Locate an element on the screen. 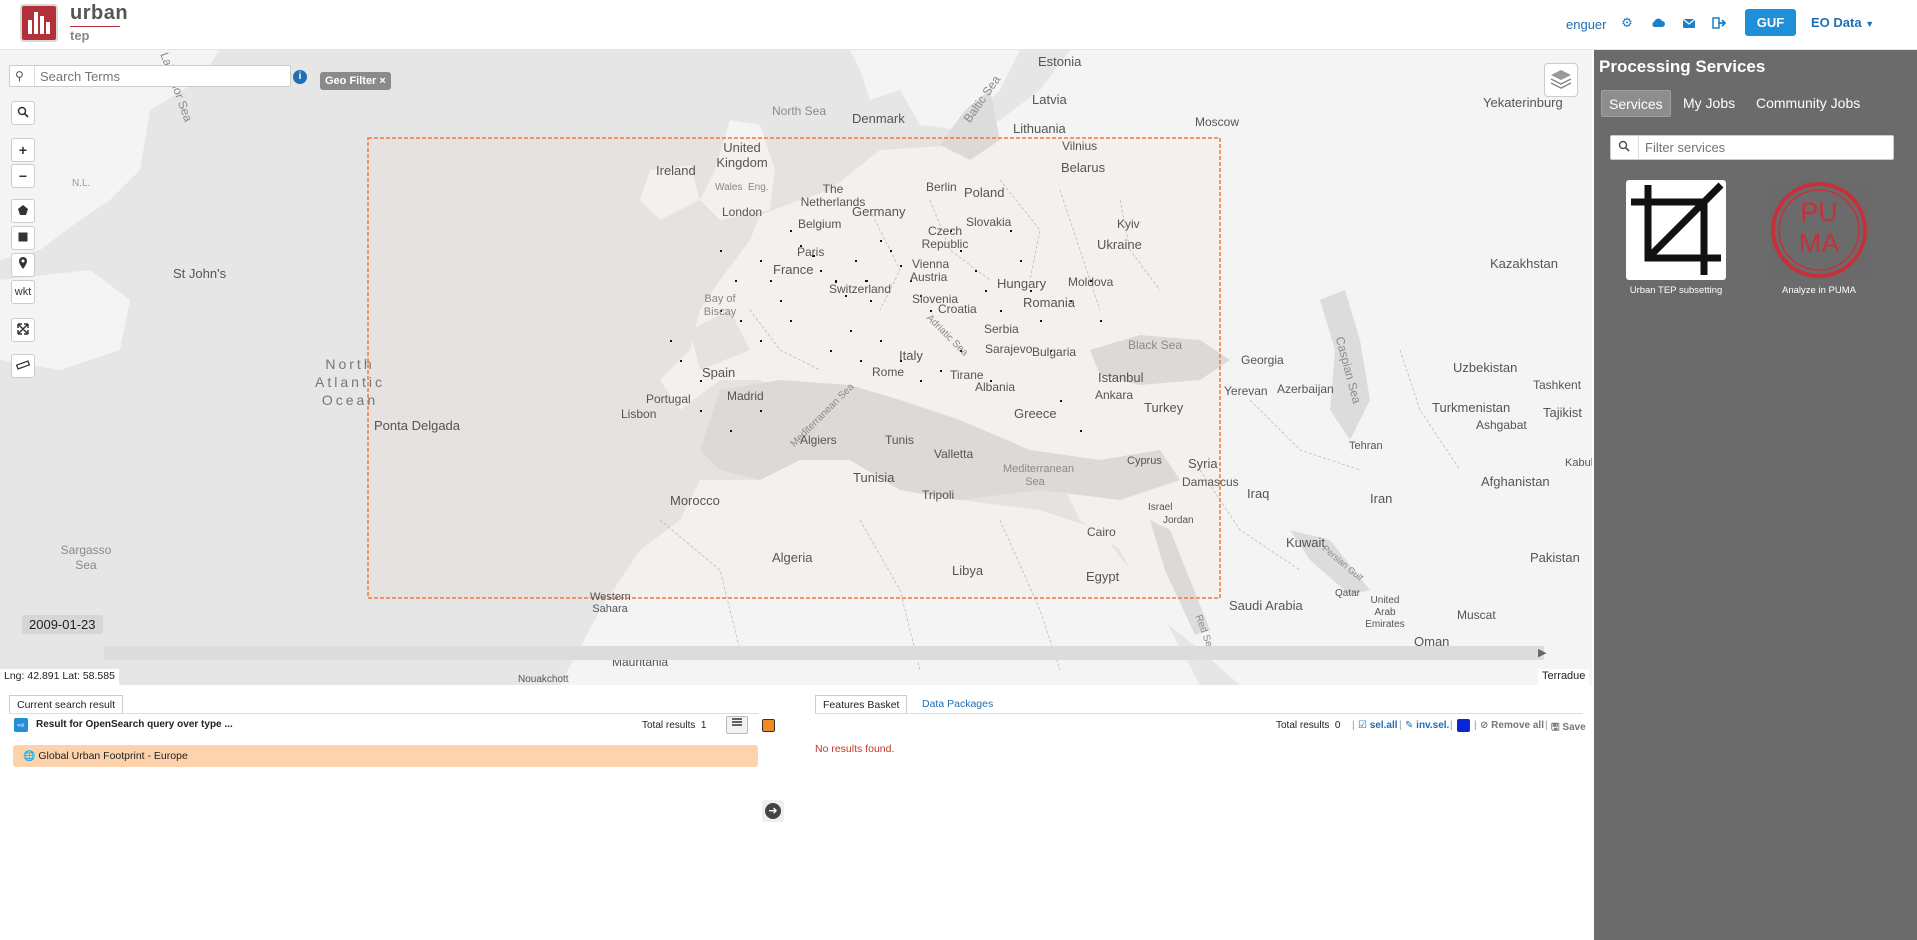 The height and width of the screenshot is (940, 1917). map-label: Latvia is located at coordinates (1049, 99).